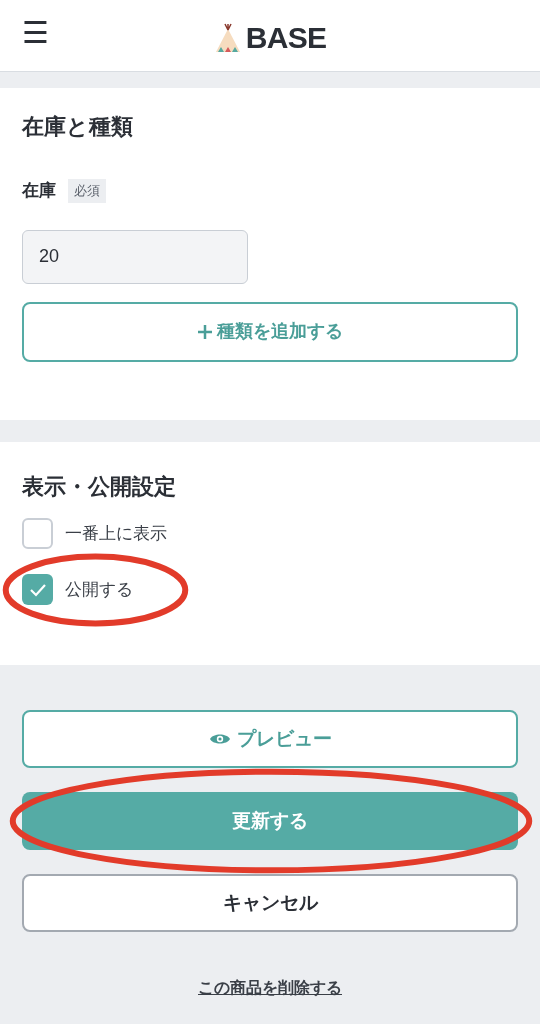 This screenshot has width=540, height=1024. What do you see at coordinates (286, 37) in the screenshot?
I see `logo: BASE` at bounding box center [286, 37].